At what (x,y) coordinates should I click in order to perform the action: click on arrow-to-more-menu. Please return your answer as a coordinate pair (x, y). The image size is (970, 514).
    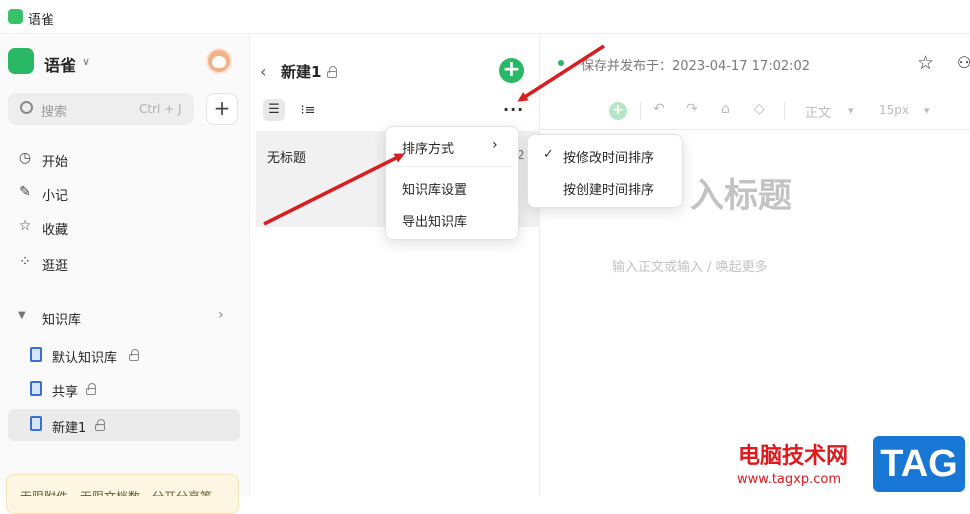
    Looking at the image, I should click on (561, 73).